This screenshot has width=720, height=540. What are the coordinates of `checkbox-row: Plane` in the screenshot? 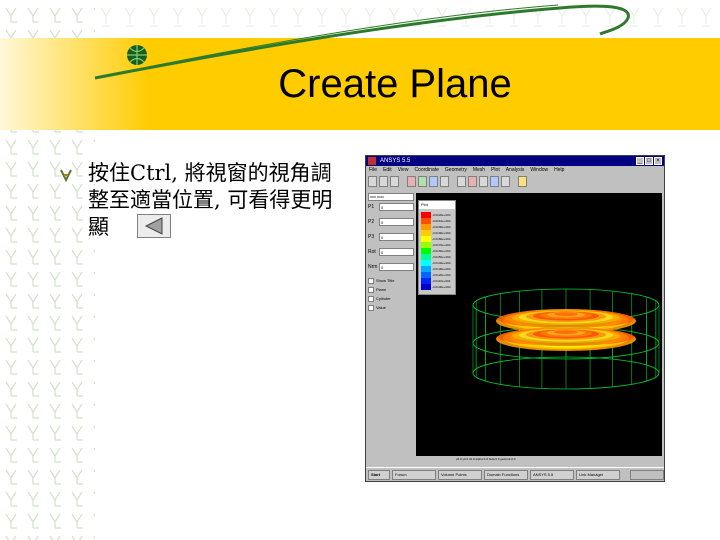 It's located at (391, 289).